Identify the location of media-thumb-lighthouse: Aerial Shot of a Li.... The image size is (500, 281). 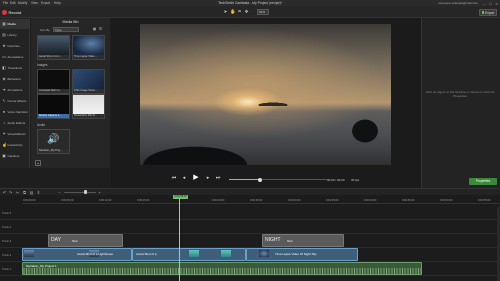
(53, 47).